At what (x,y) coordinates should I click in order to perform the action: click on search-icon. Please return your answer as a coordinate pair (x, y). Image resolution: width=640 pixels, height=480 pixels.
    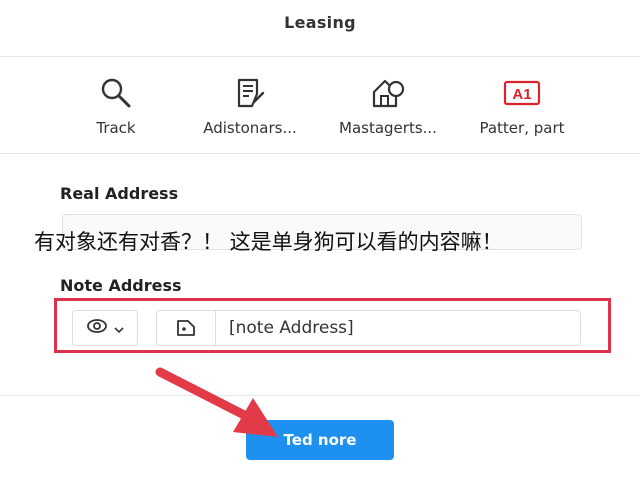
    Looking at the image, I should click on (116, 93).